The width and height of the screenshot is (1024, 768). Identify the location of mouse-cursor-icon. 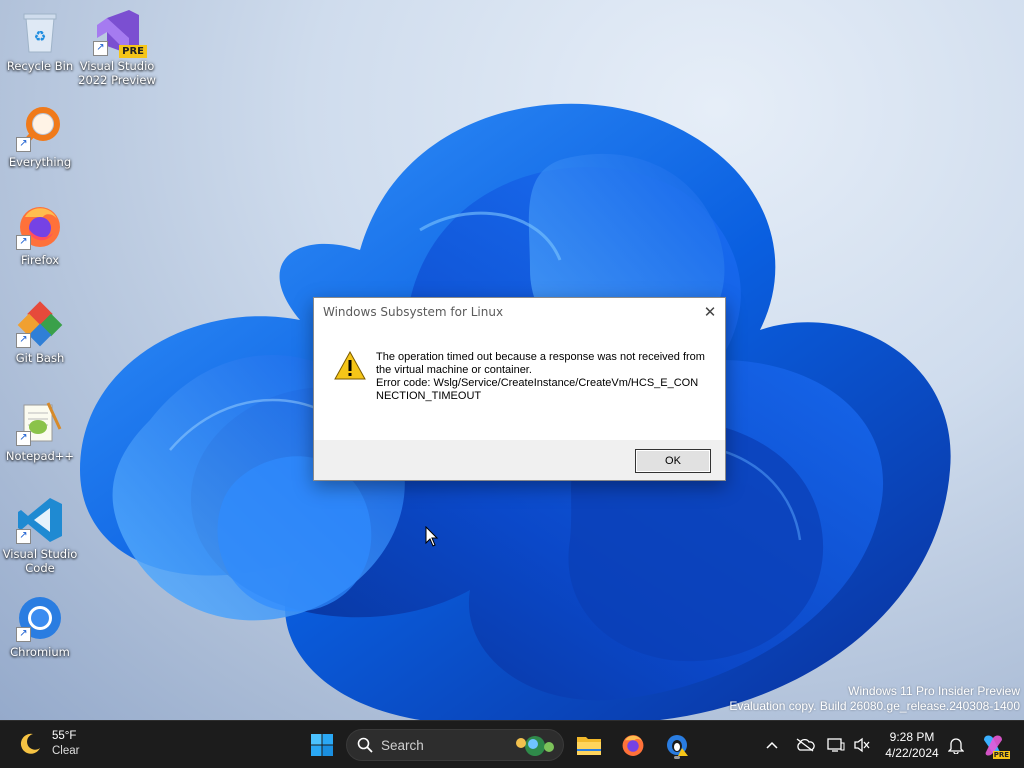
(432, 536).